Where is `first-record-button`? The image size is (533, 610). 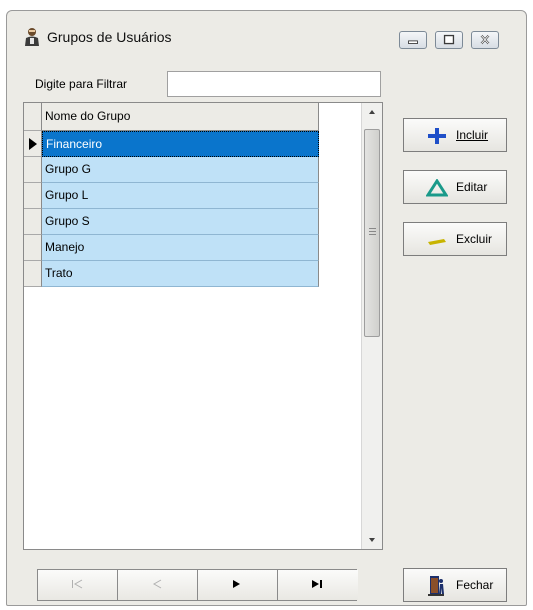
first-record-button is located at coordinates (78, 585).